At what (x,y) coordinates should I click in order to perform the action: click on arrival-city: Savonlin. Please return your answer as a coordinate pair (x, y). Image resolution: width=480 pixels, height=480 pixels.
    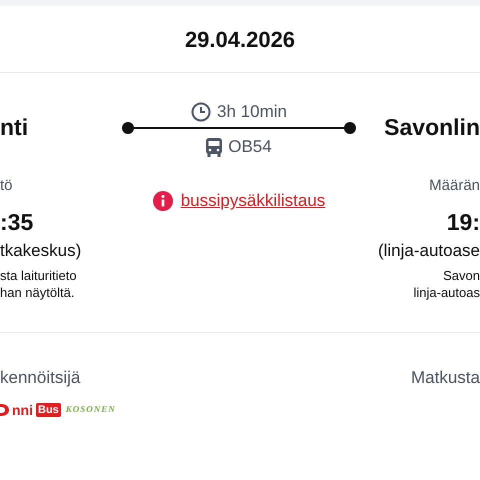
    Looking at the image, I should click on (432, 127).